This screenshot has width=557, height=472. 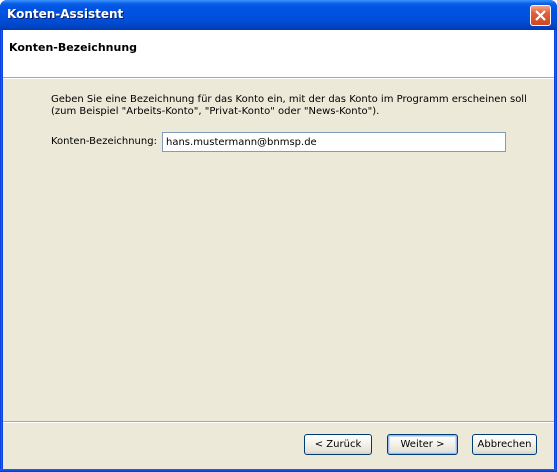 I want to click on cancel-button: Abbrechen, so click(x=504, y=444).